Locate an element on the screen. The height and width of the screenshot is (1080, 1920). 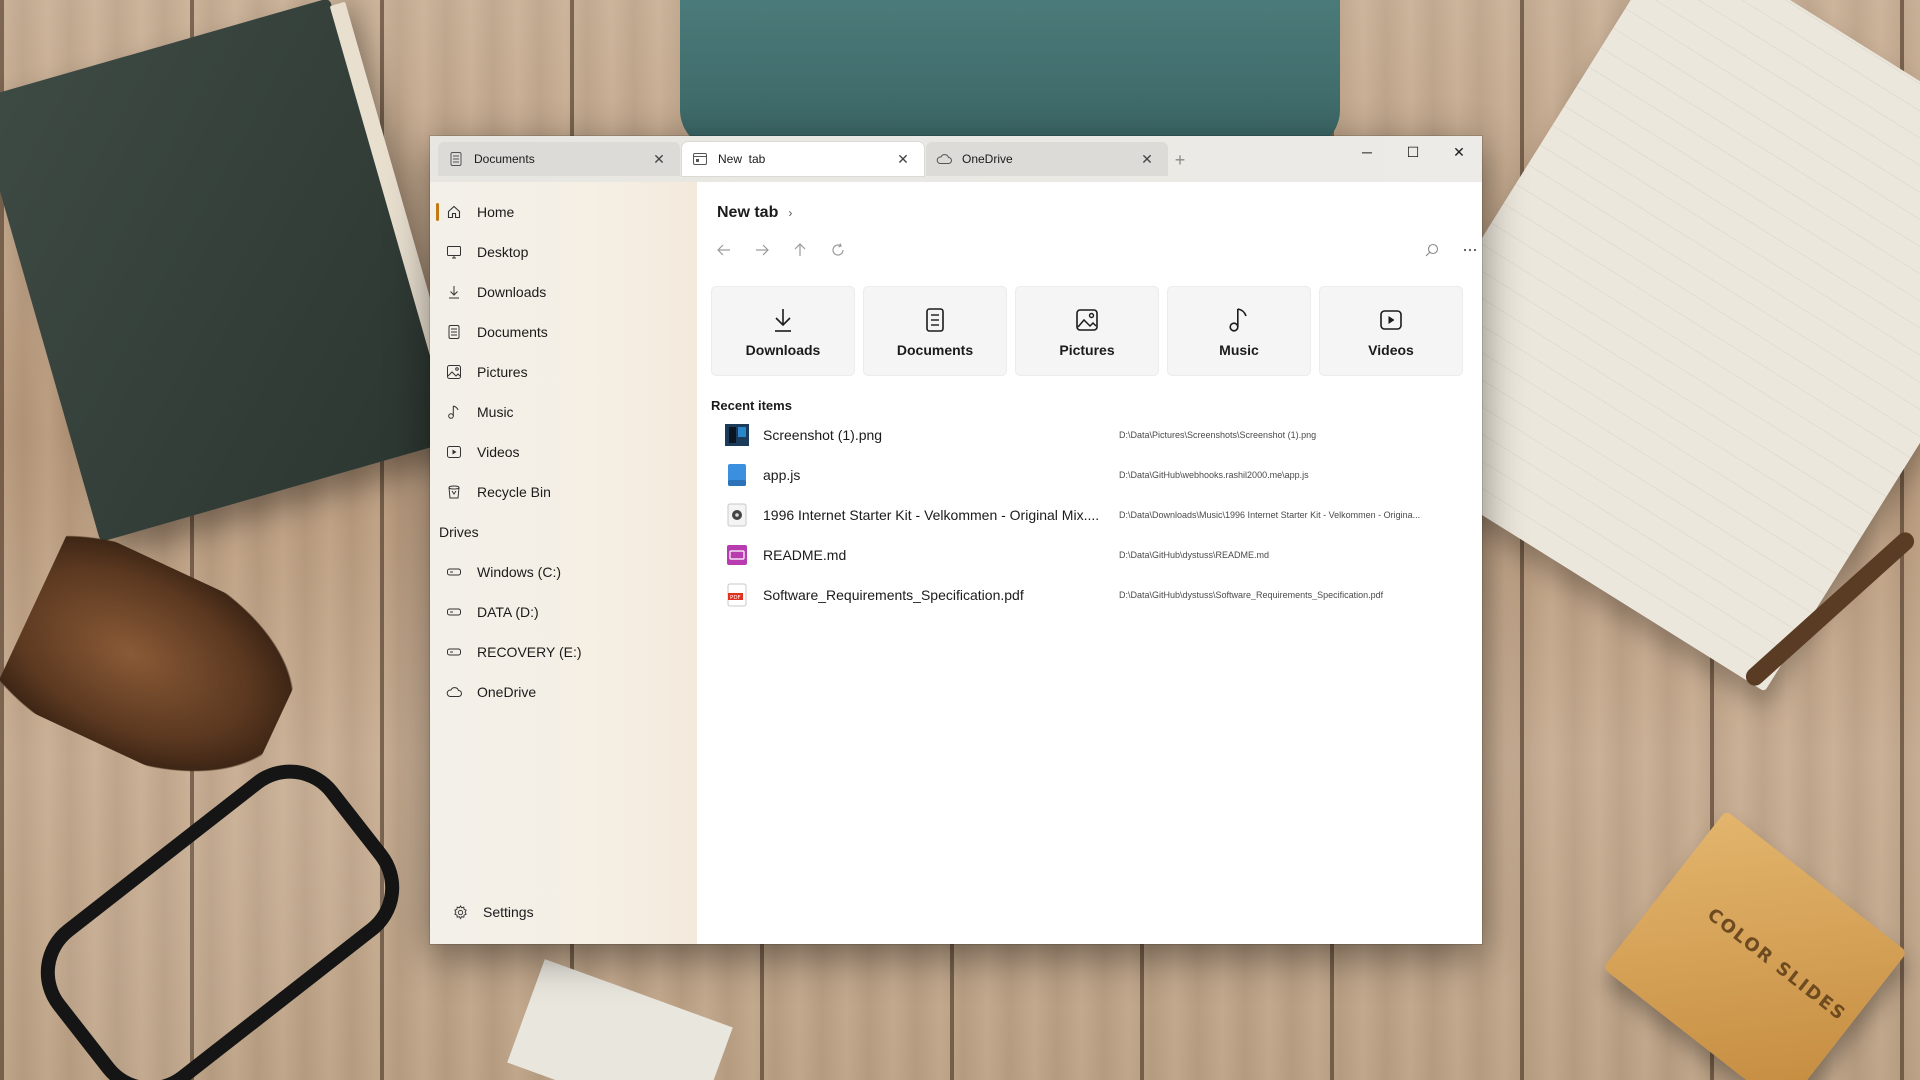
sidebar-item-home: Home is located at coordinates (563, 212).